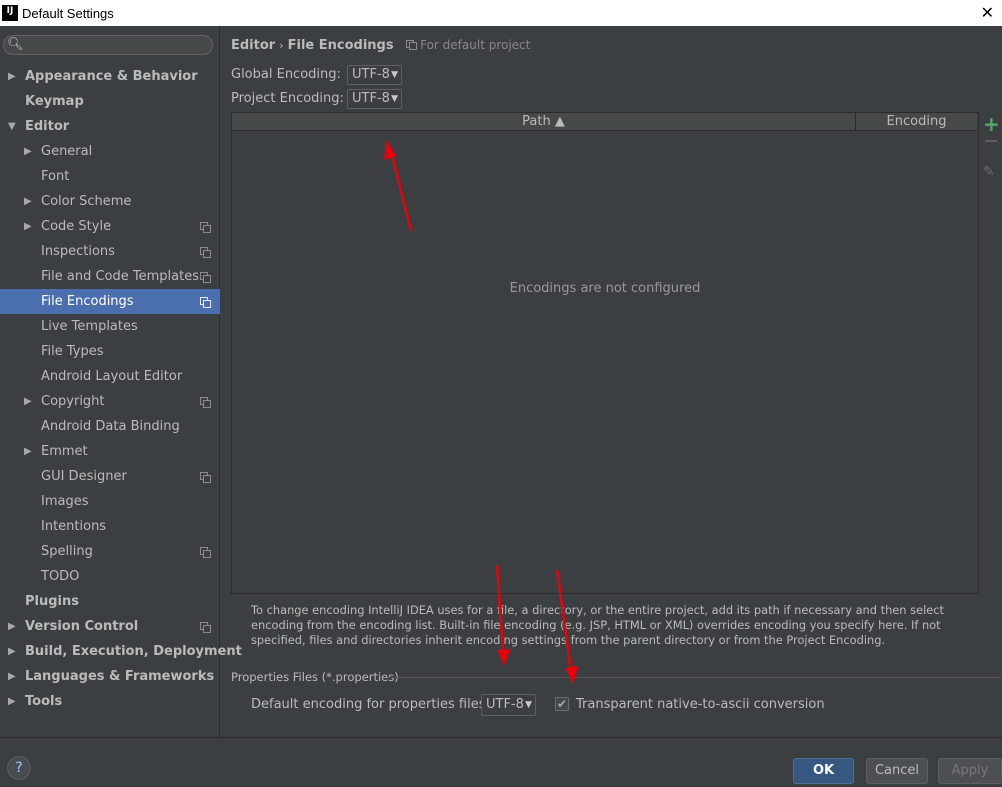 Image resolution: width=1002 pixels, height=787 pixels. What do you see at coordinates (120, 276) in the screenshot?
I see `sidebar-item-label: File and Code Templates` at bounding box center [120, 276].